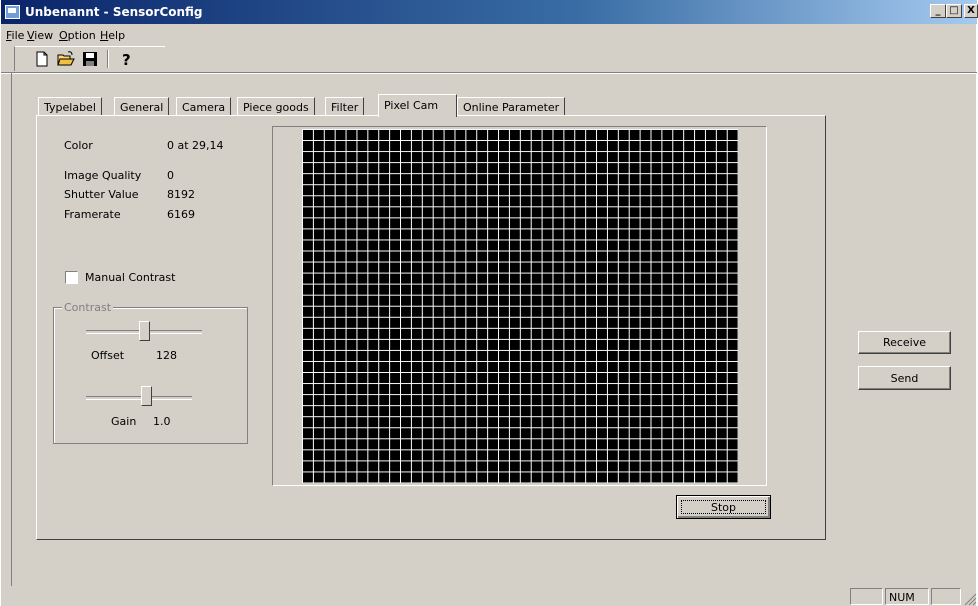 This screenshot has width=978, height=606. I want to click on status-pane-num: NUM, so click(907, 596).